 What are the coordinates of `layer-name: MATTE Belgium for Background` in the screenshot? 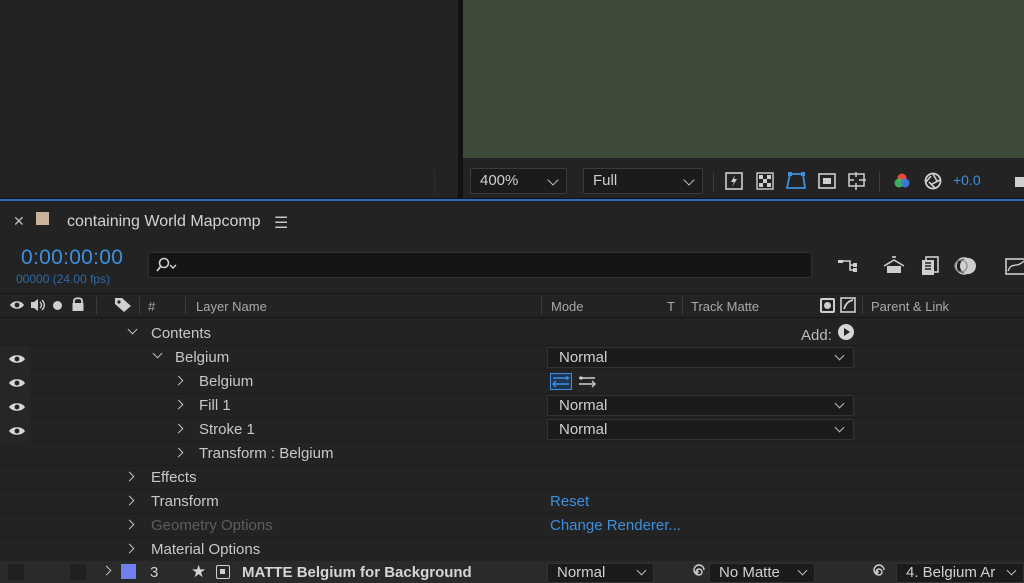 It's located at (357, 572).